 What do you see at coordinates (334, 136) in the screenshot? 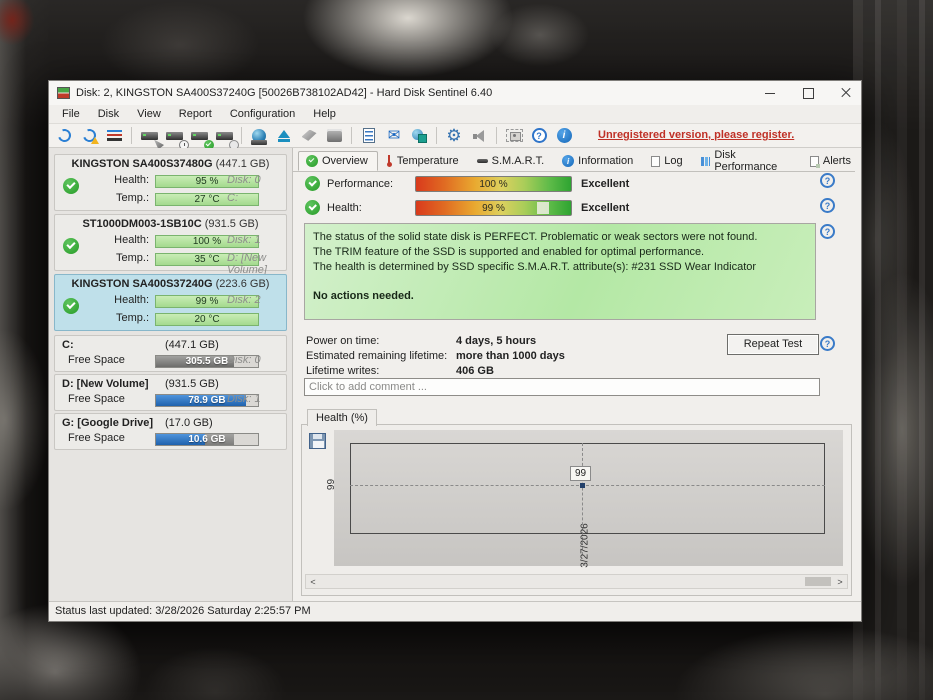
I see `hardware-tools-icon` at bounding box center [334, 136].